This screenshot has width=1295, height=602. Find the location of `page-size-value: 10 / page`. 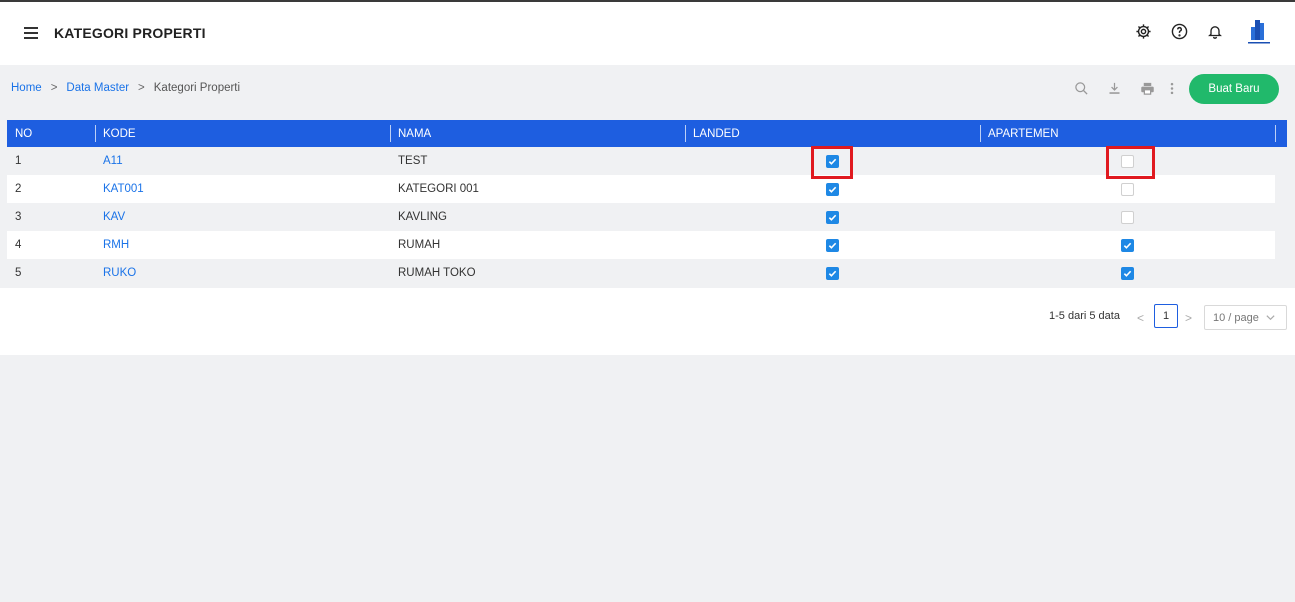

page-size-value: 10 / page is located at coordinates (1236, 317).